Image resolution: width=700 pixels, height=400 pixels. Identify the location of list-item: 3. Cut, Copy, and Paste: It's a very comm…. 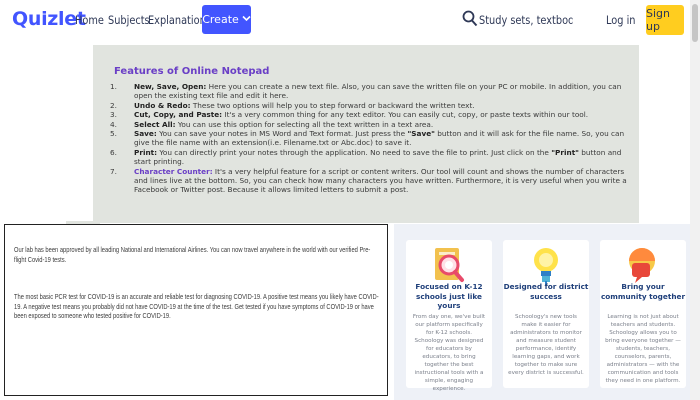
(349, 115).